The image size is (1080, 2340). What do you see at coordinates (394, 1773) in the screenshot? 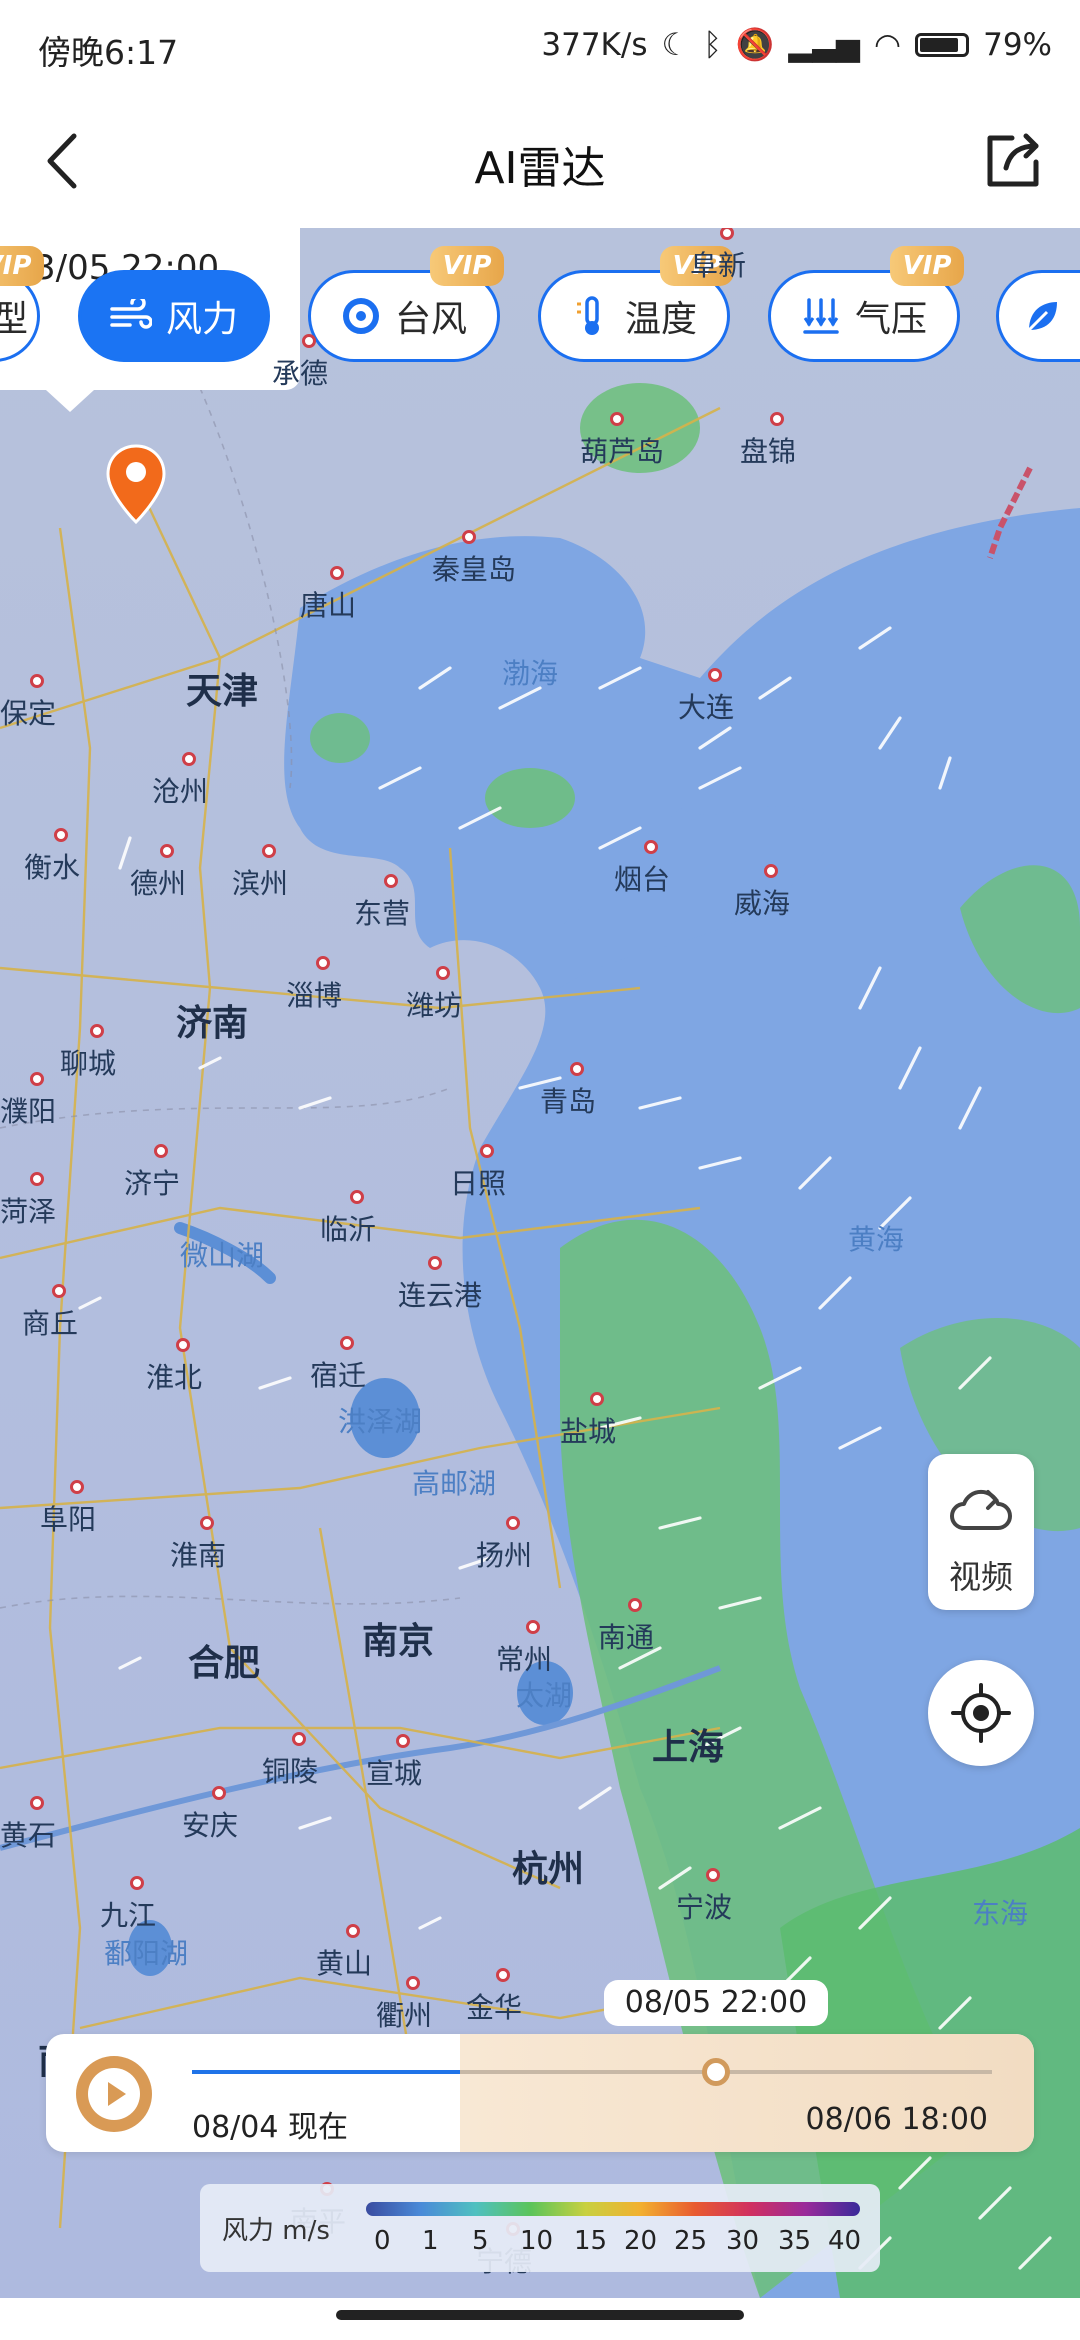
I see `city-label: 宣城` at bounding box center [394, 1773].